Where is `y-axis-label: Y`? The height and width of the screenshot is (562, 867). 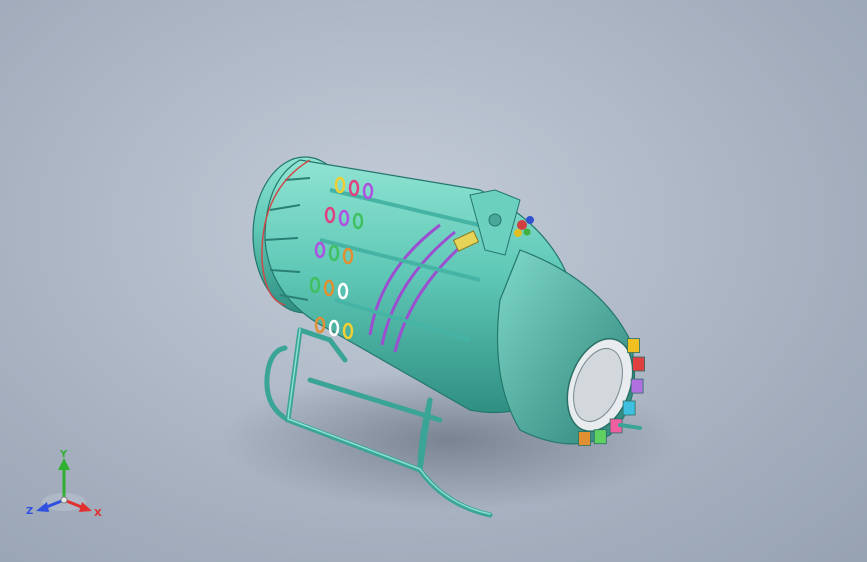
y-axis-label: Y is located at coordinates (63, 455).